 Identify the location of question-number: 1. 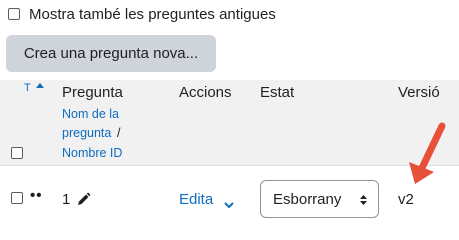
(66, 199).